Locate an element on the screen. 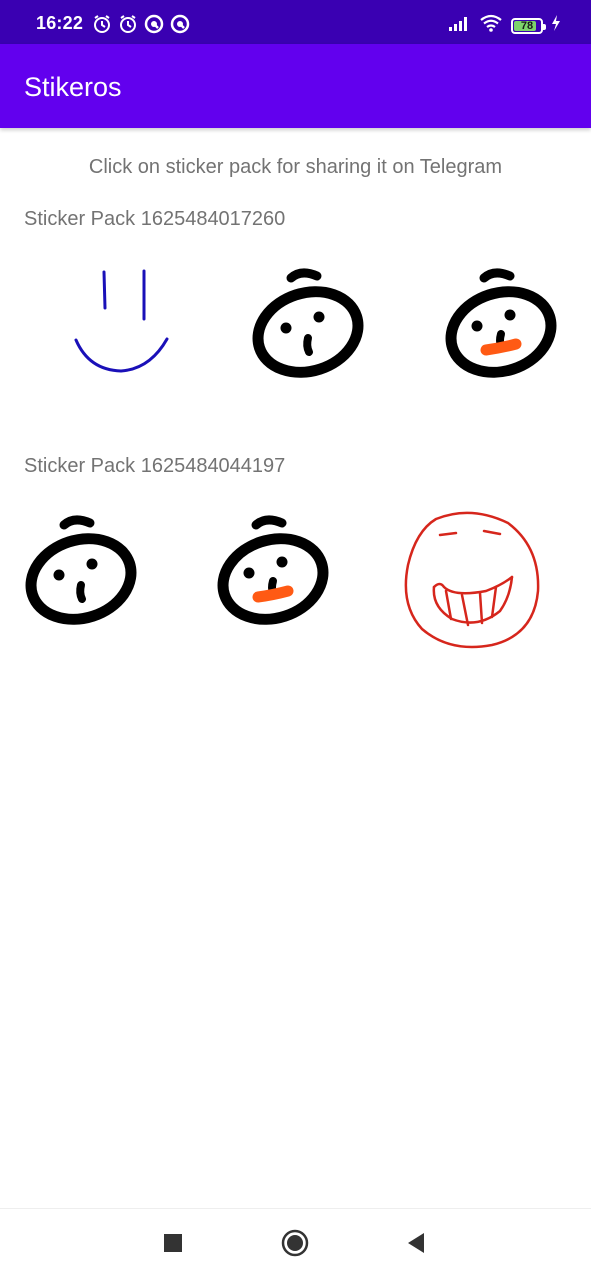  app-title: Stikeros is located at coordinates (73, 87).